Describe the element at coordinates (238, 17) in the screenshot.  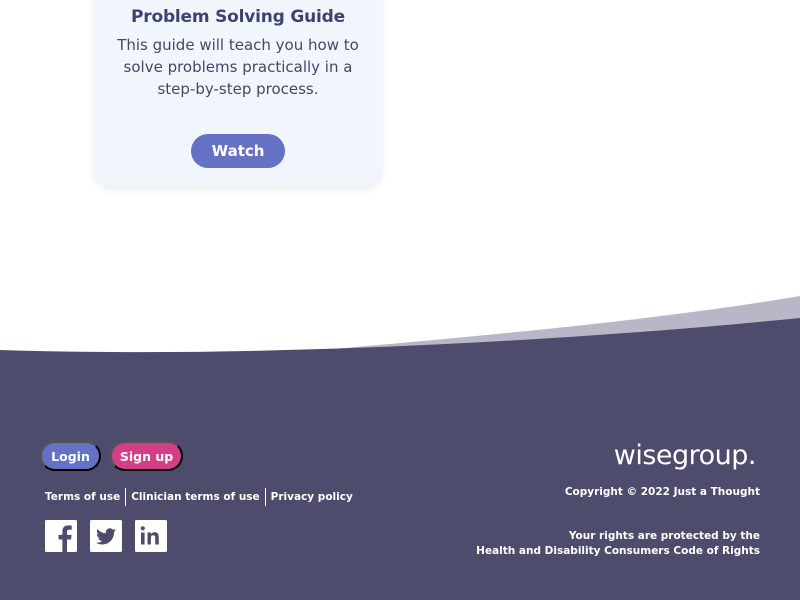
I see `card-title: Problem Solving Guide` at that location.